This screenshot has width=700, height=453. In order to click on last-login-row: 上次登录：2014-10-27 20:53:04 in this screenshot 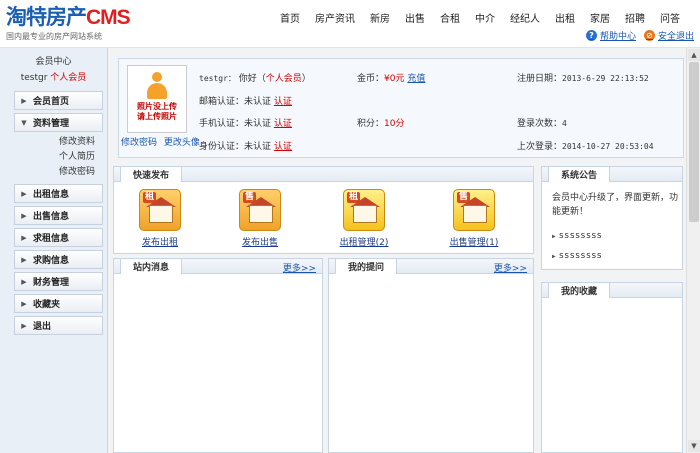, I will do `click(585, 147)`.